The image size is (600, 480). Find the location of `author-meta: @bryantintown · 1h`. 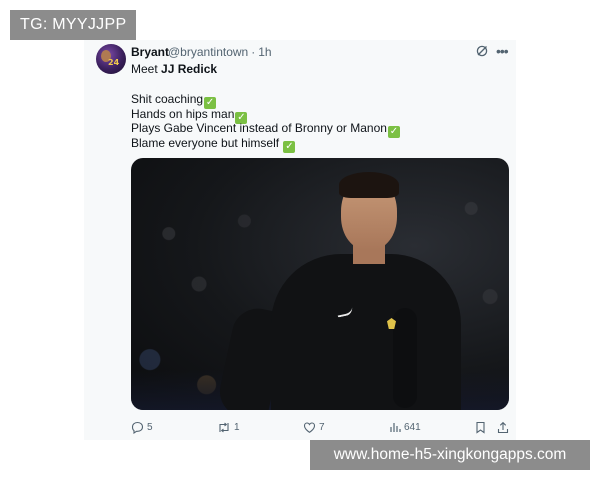

author-meta: @bryantintown · 1h is located at coordinates (220, 52).